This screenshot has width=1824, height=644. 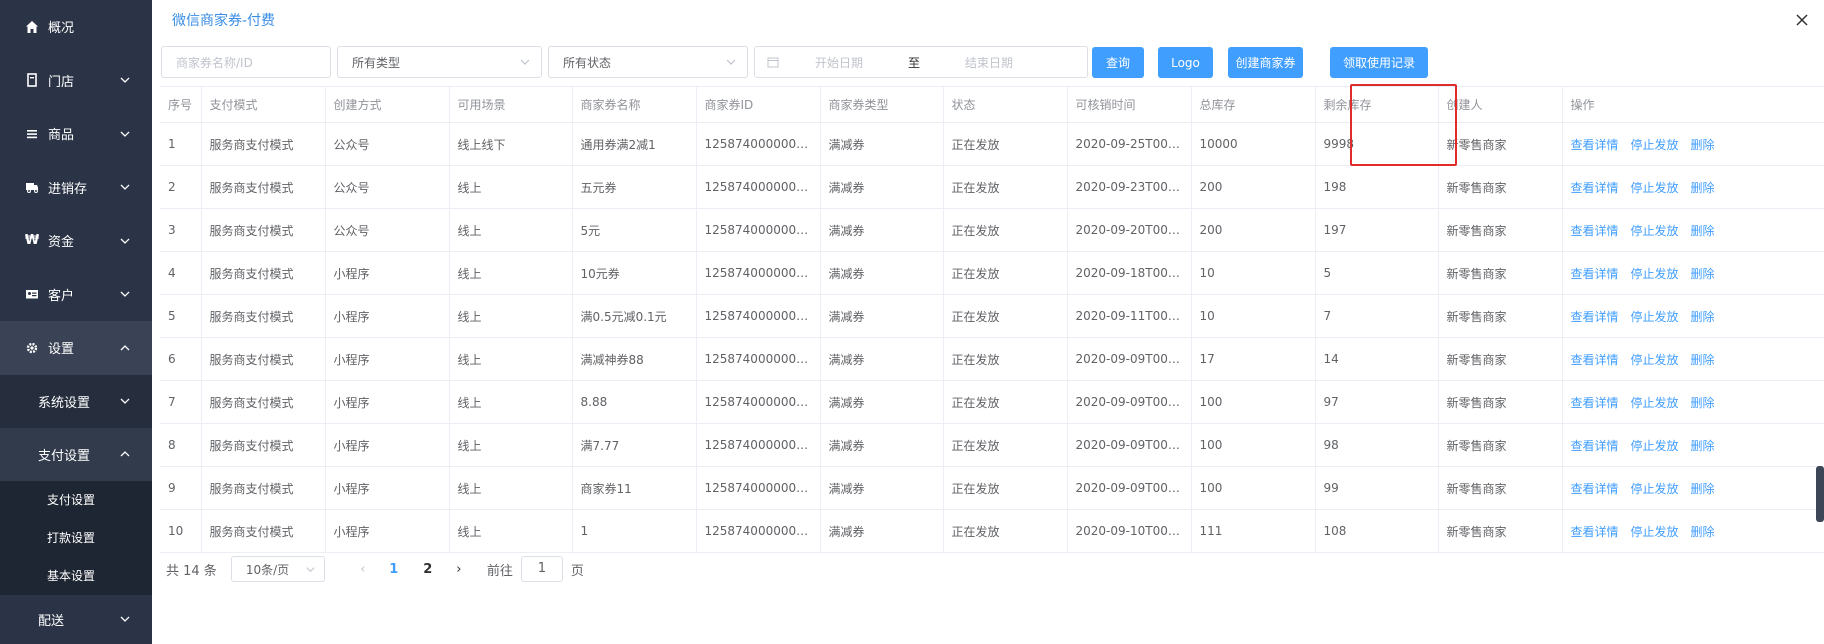 I want to click on sidebar-leaf-transfer-settings: 打款设置, so click(x=76, y=537).